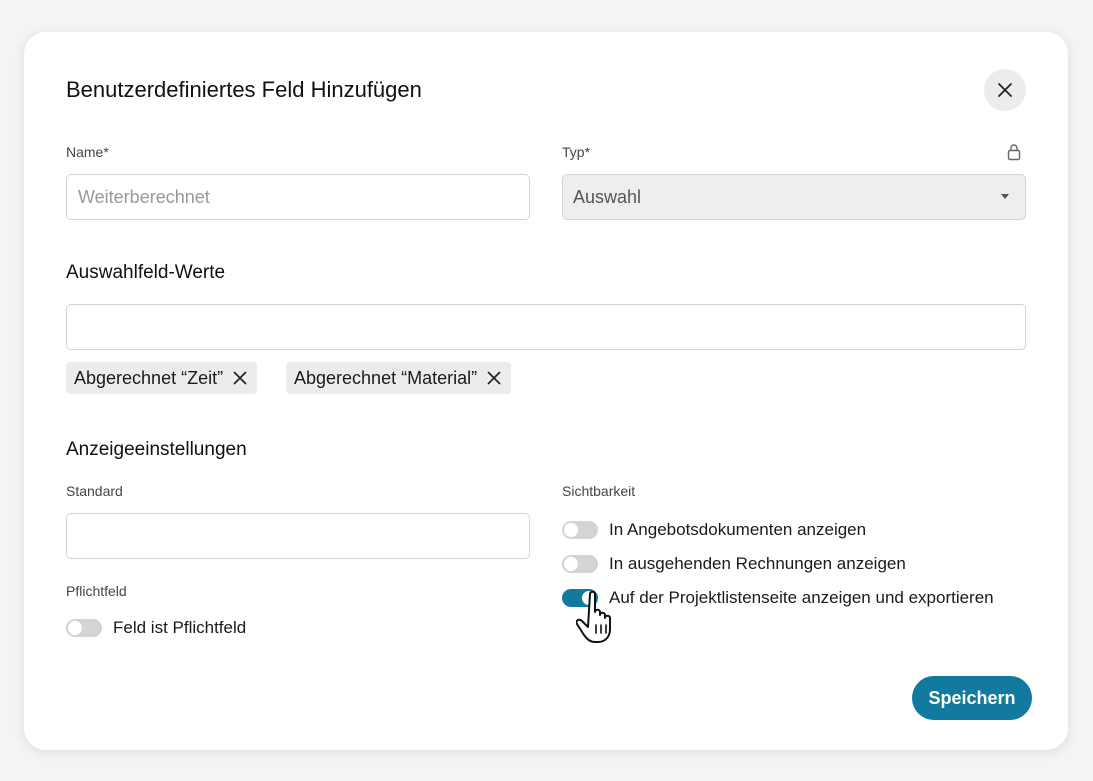 Image resolution: width=1093 pixels, height=781 pixels. What do you see at coordinates (576, 152) in the screenshot?
I see `type-label: Typ*` at bounding box center [576, 152].